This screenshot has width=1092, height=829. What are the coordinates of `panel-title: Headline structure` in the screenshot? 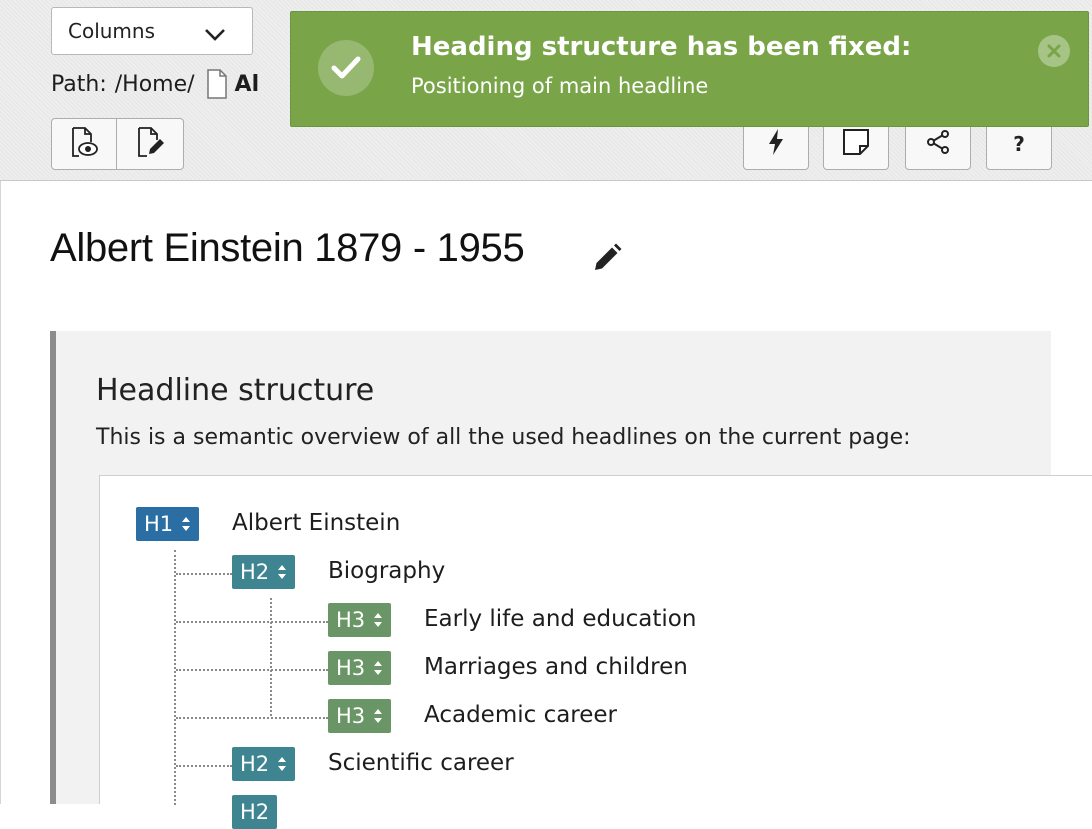 It's located at (235, 390).